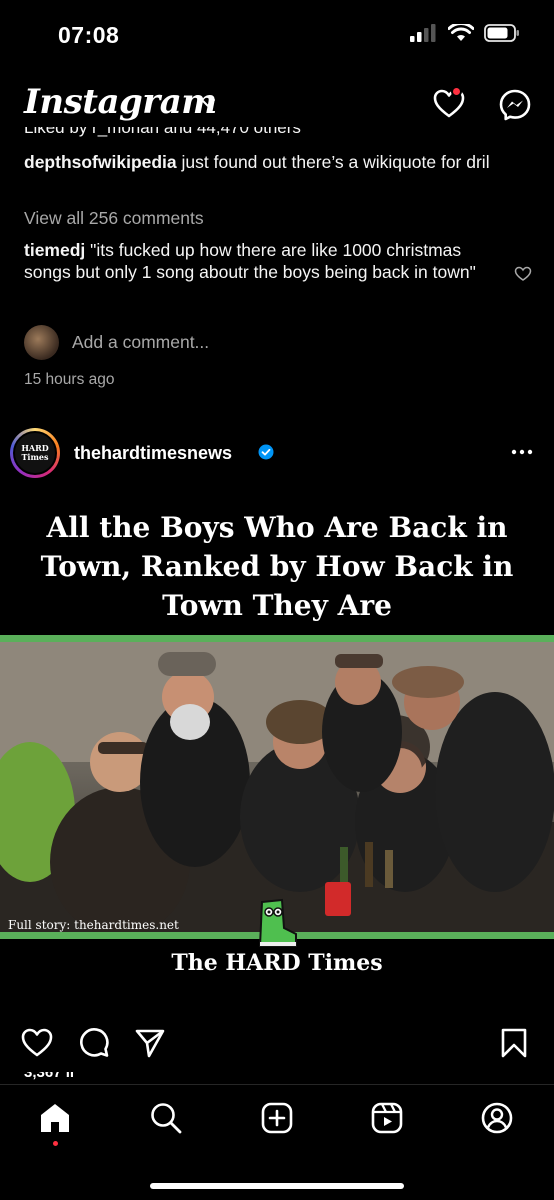 The width and height of the screenshot is (554, 1200). What do you see at coordinates (166, 1118) in the screenshot?
I see `search-icon` at bounding box center [166, 1118].